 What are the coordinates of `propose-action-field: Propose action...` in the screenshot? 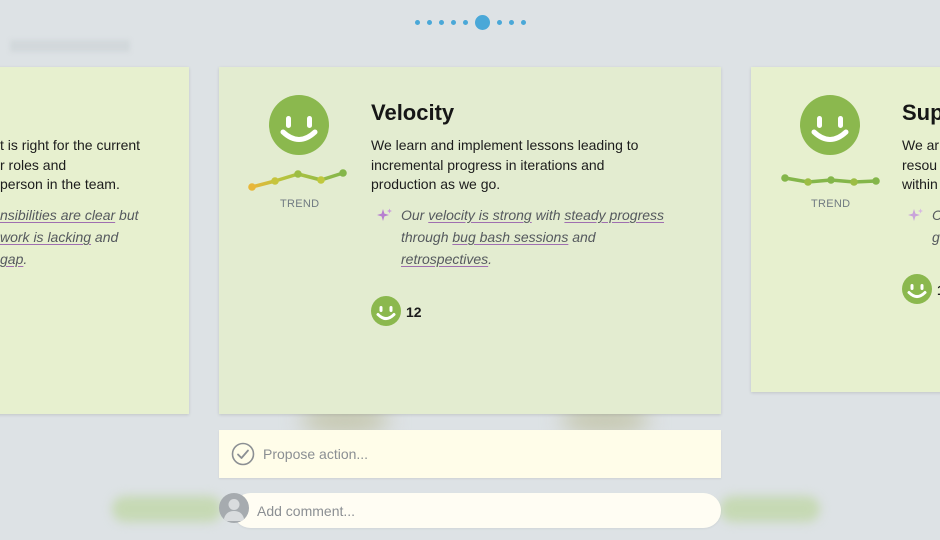 It's located at (470, 454).